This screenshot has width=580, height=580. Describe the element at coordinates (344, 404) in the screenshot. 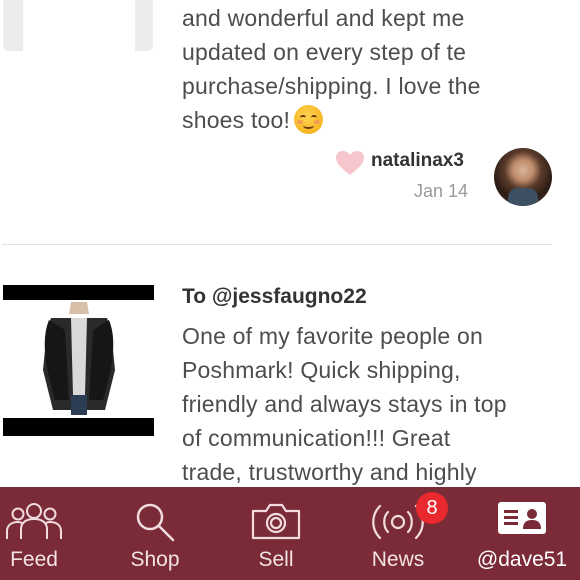

I see `review-line: friendly and always stays in top` at that location.